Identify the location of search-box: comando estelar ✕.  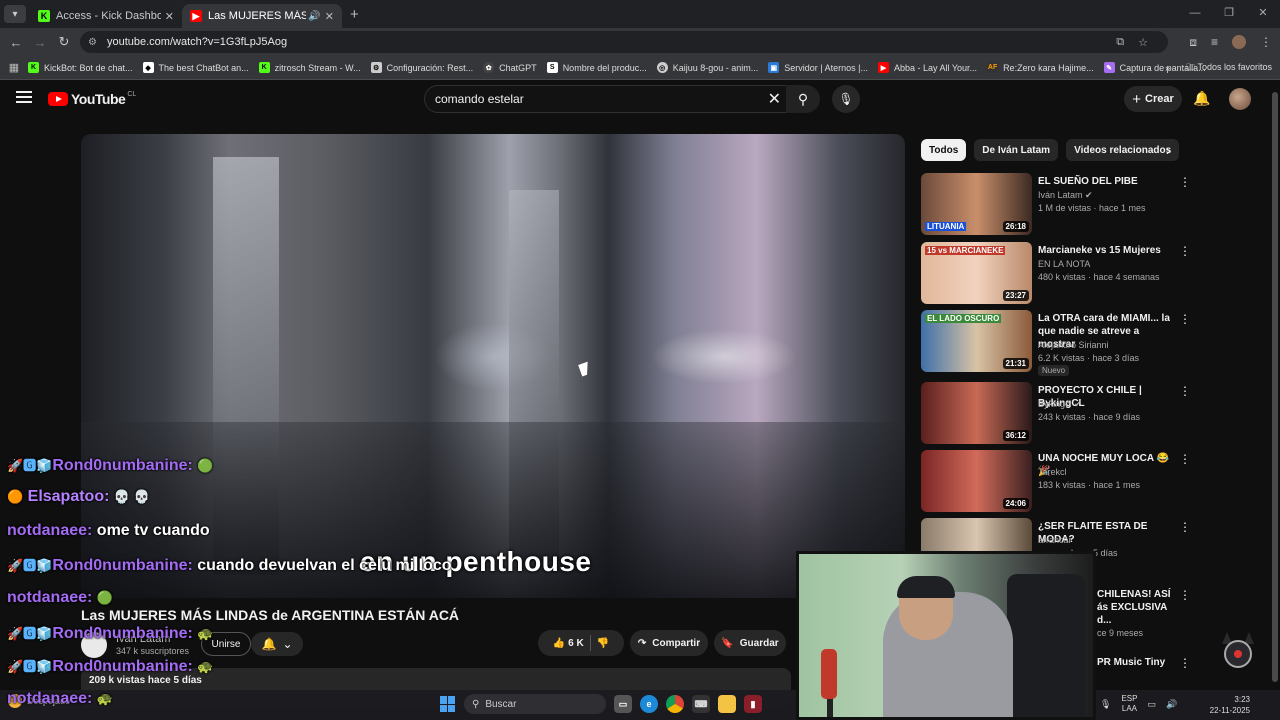
(607, 99).